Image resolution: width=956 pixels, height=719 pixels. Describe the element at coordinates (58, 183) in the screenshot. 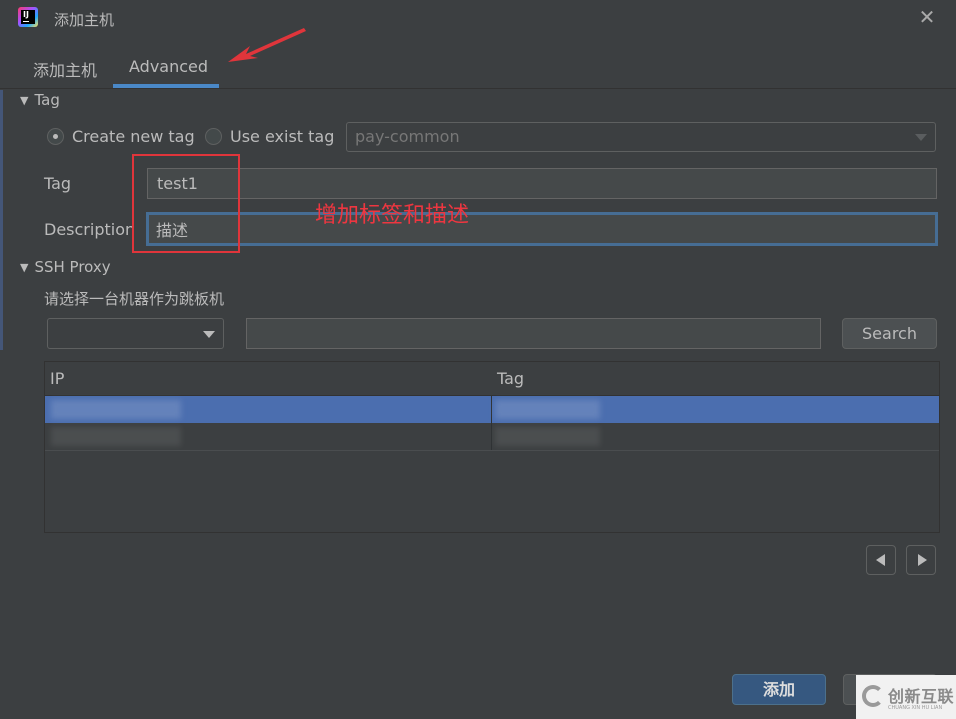

I see `tag-label: Tag` at that location.